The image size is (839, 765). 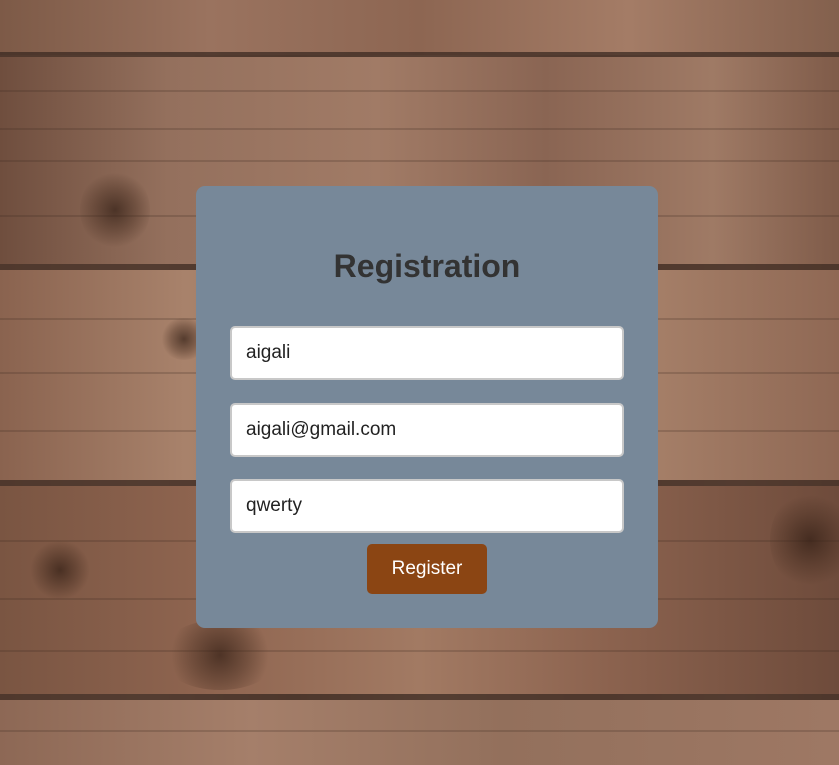 What do you see at coordinates (427, 430) in the screenshot?
I see `email-field` at bounding box center [427, 430].